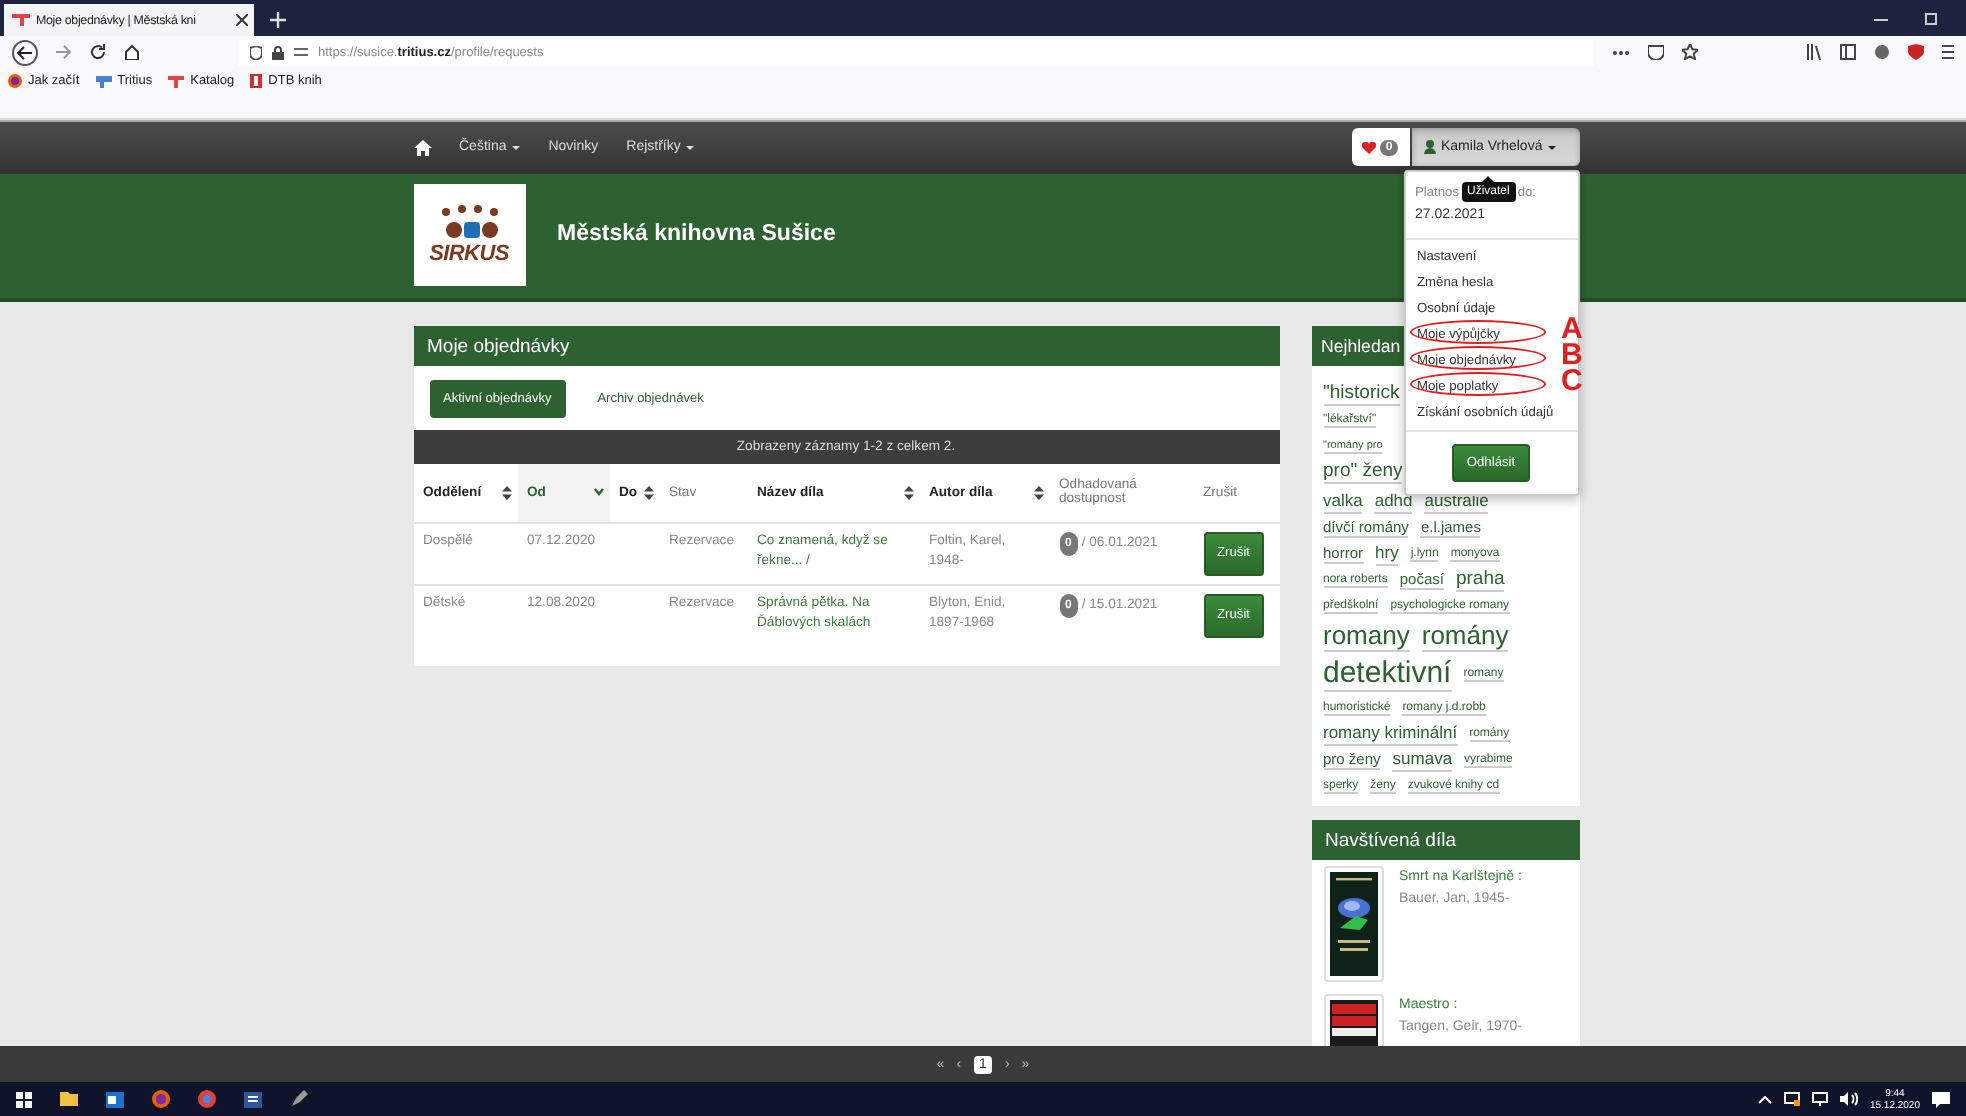  I want to click on lock-icon, so click(278, 52).